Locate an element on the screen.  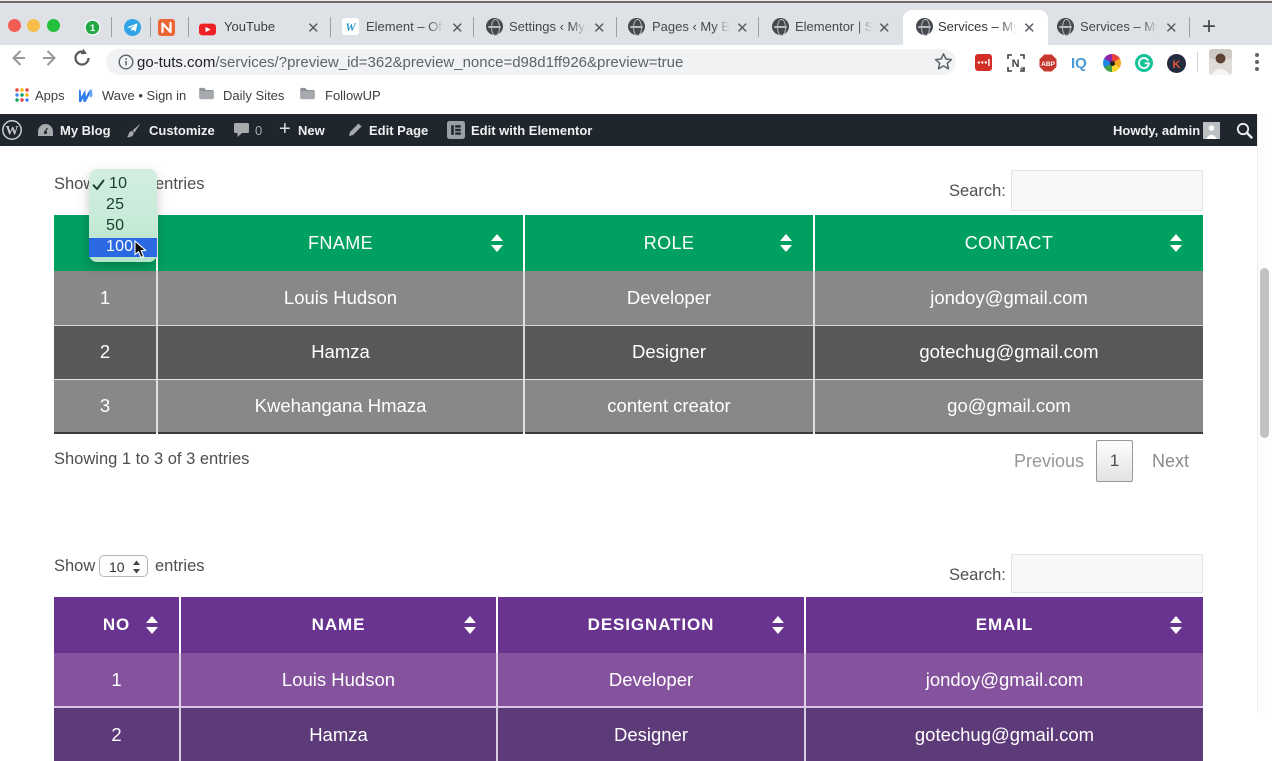
svg-text: N is located at coordinates (1016, 64).